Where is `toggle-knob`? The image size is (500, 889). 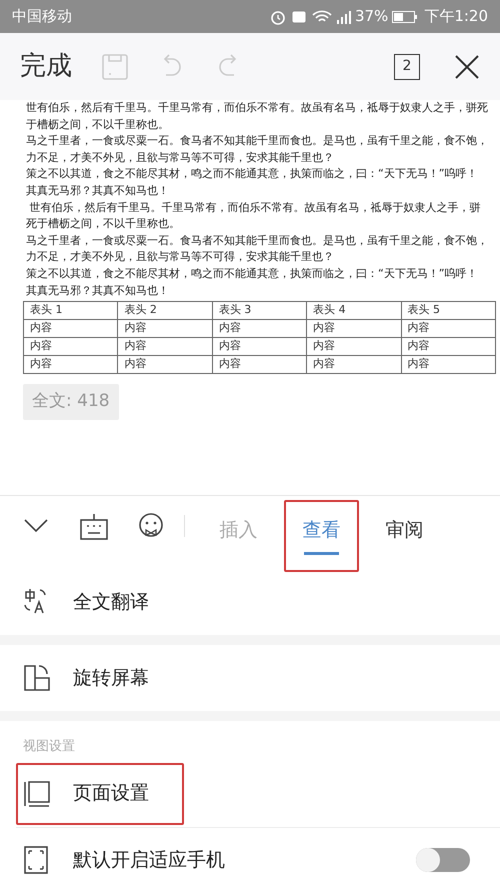 toggle-knob is located at coordinates (428, 860).